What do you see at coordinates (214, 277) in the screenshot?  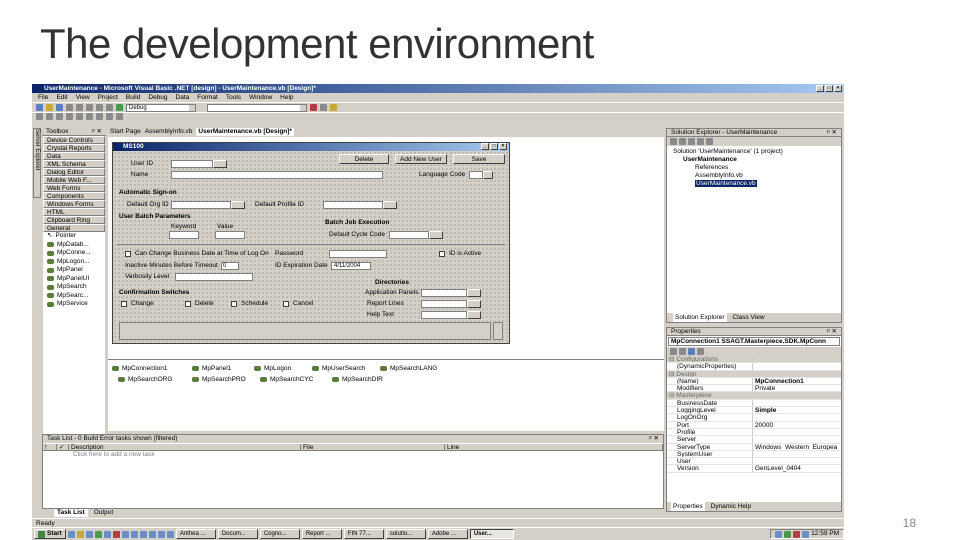 I see `verbosity-select` at bounding box center [214, 277].